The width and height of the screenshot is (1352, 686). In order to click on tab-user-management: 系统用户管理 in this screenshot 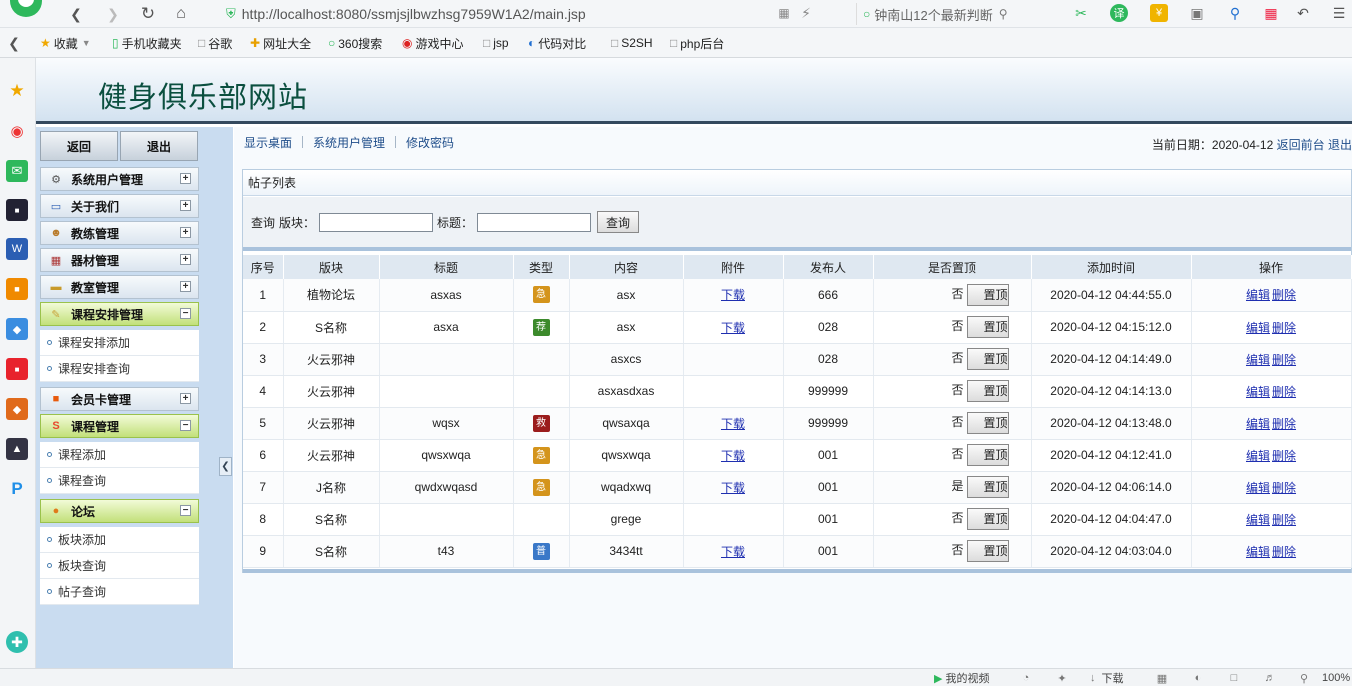, I will do `click(349, 142)`.